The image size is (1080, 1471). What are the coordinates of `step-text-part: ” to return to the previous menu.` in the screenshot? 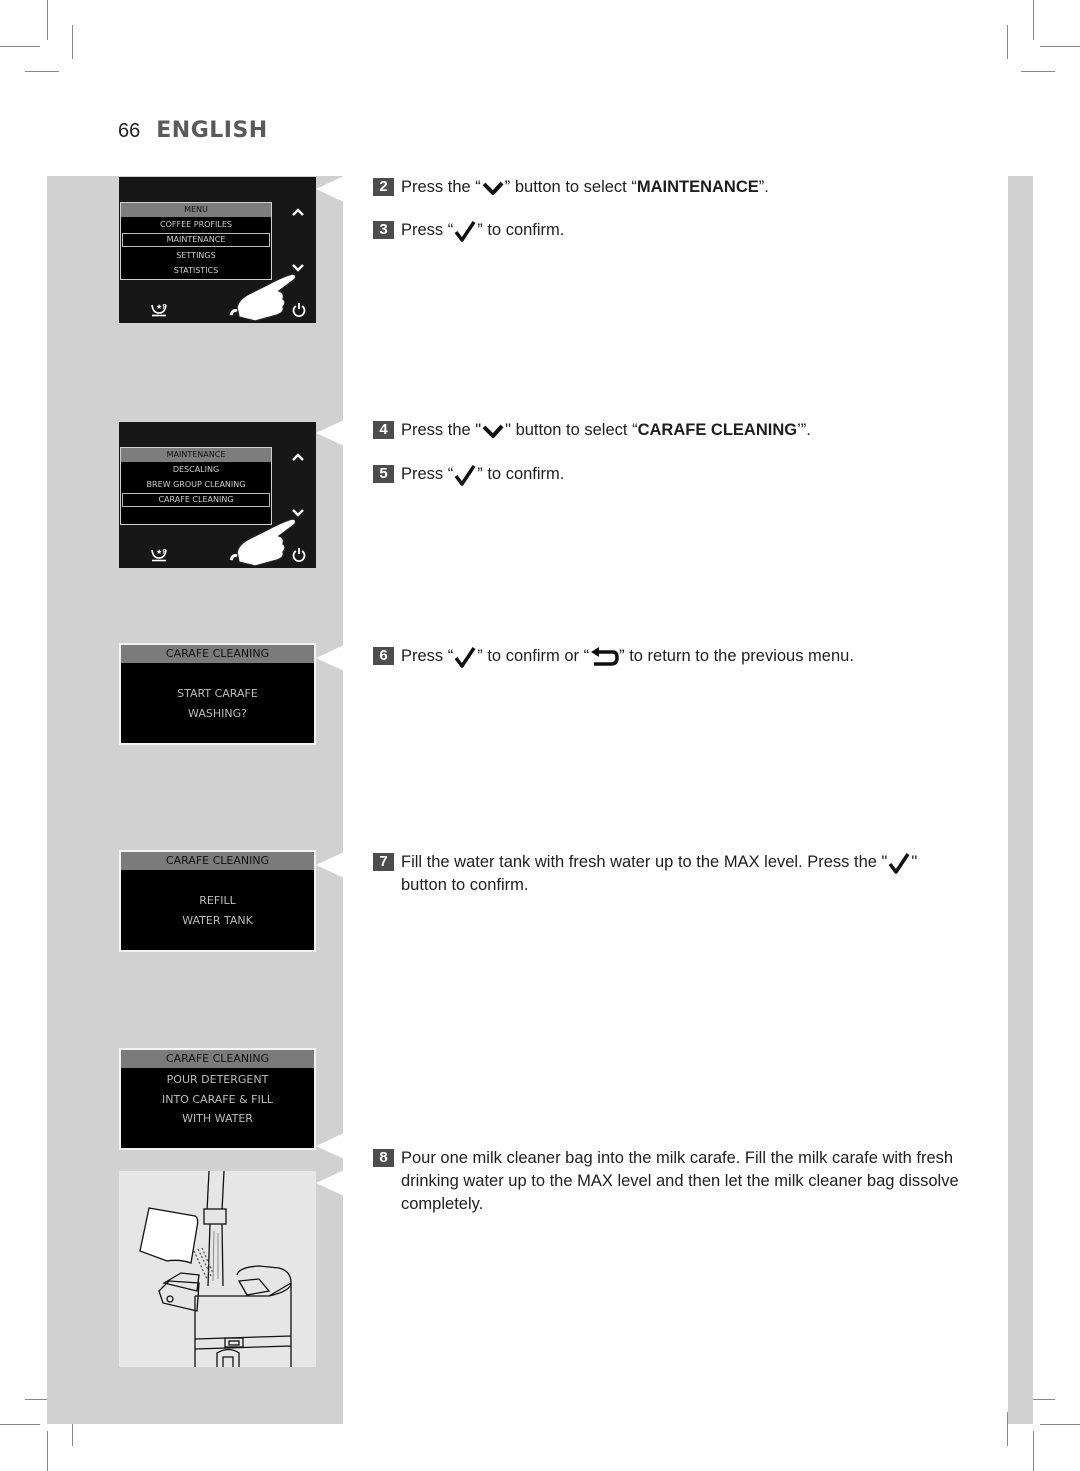 It's located at (736, 656).